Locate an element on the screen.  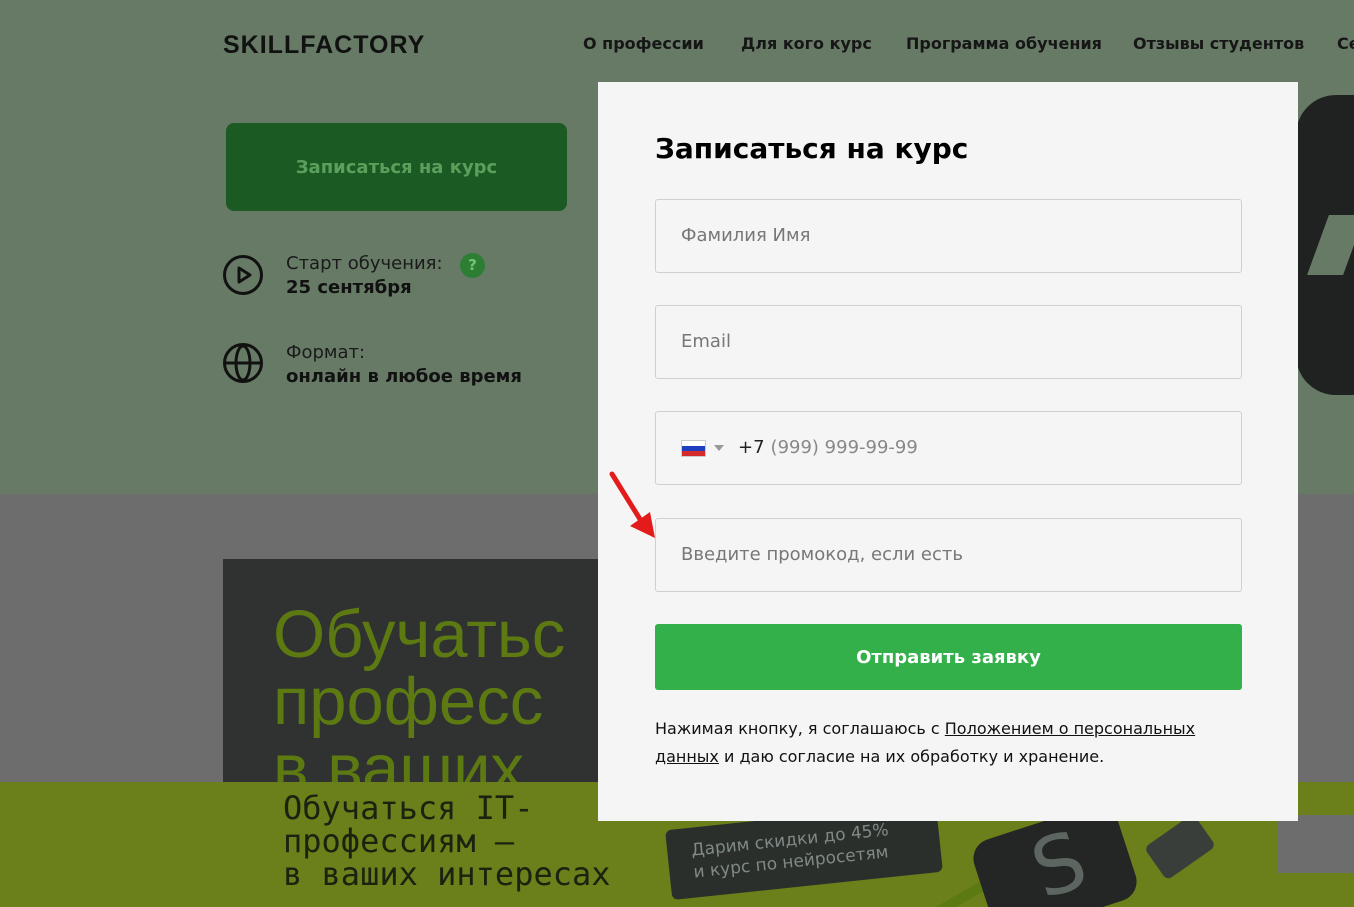
flag-ru-icon is located at coordinates (693, 448).